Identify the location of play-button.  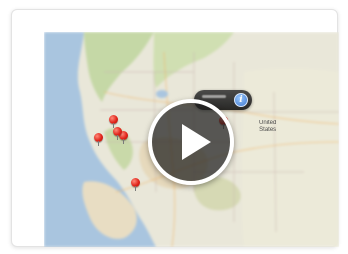
(191, 142).